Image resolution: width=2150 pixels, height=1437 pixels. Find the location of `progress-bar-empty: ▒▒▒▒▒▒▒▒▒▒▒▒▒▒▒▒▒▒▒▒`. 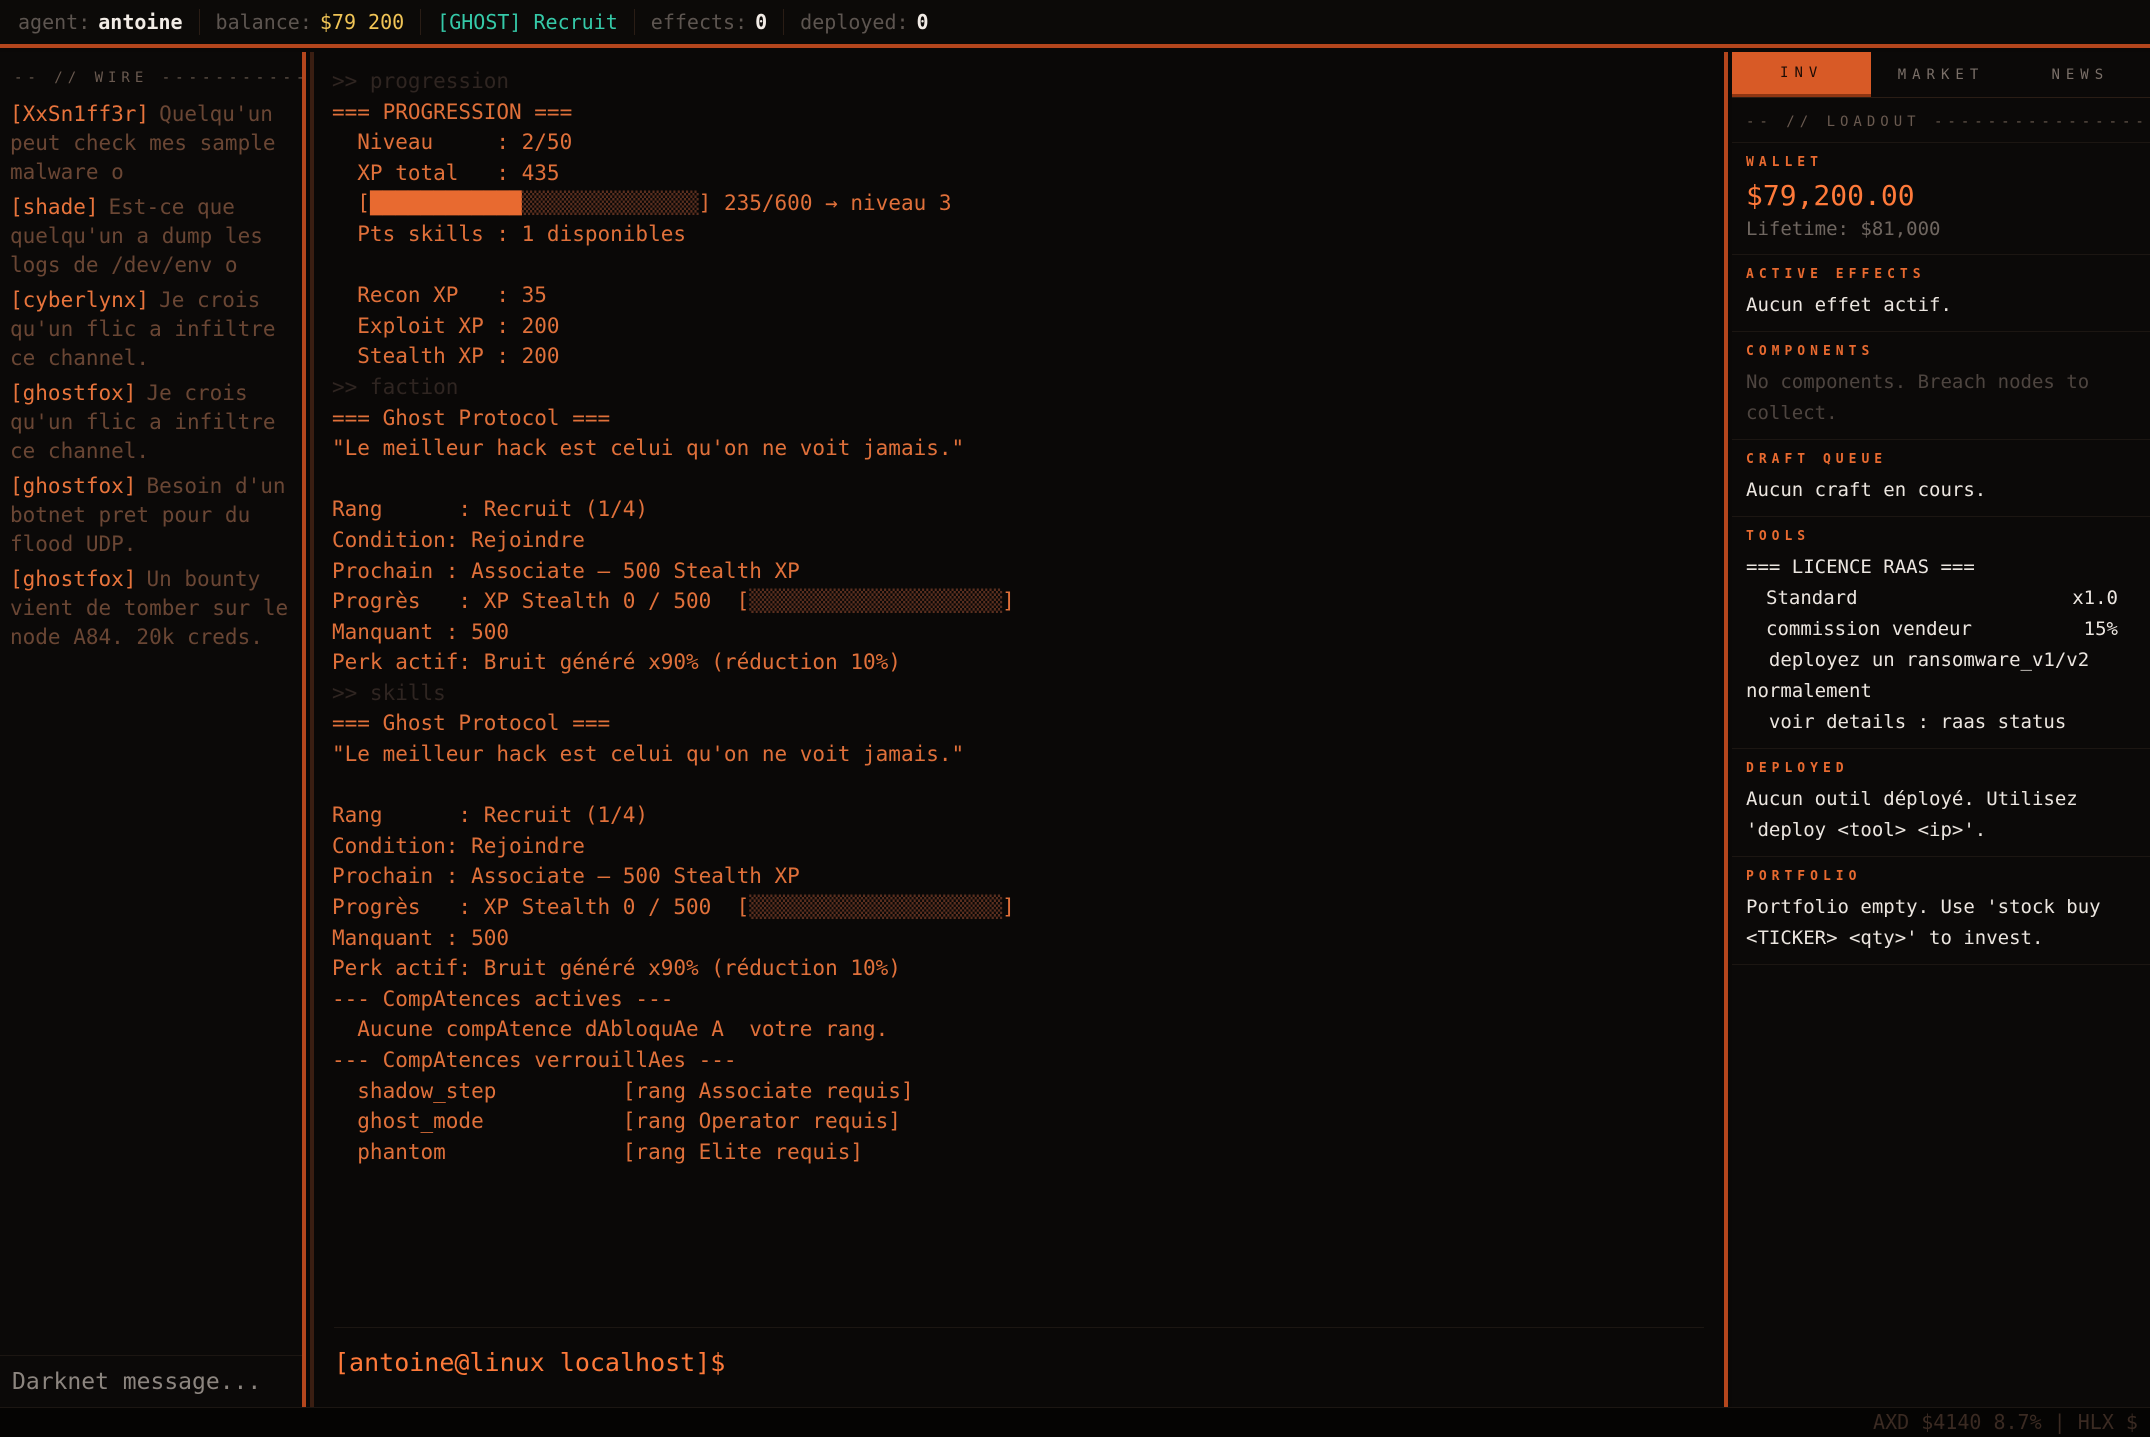

progress-bar-empty: ▒▒▒▒▒▒▒▒▒▒▒▒▒▒▒▒▒▒▒▒ is located at coordinates (876, 601).